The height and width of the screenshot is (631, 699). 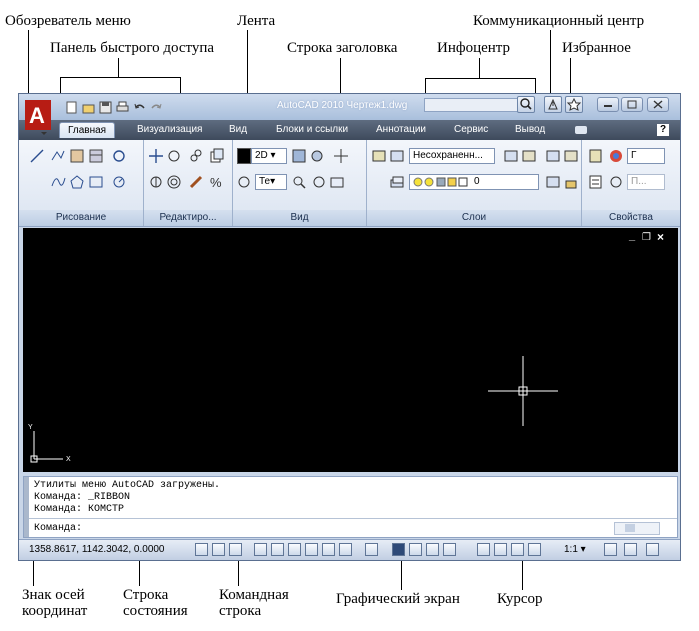 I want to click on color-wheel-icon, so click(x=616, y=156).